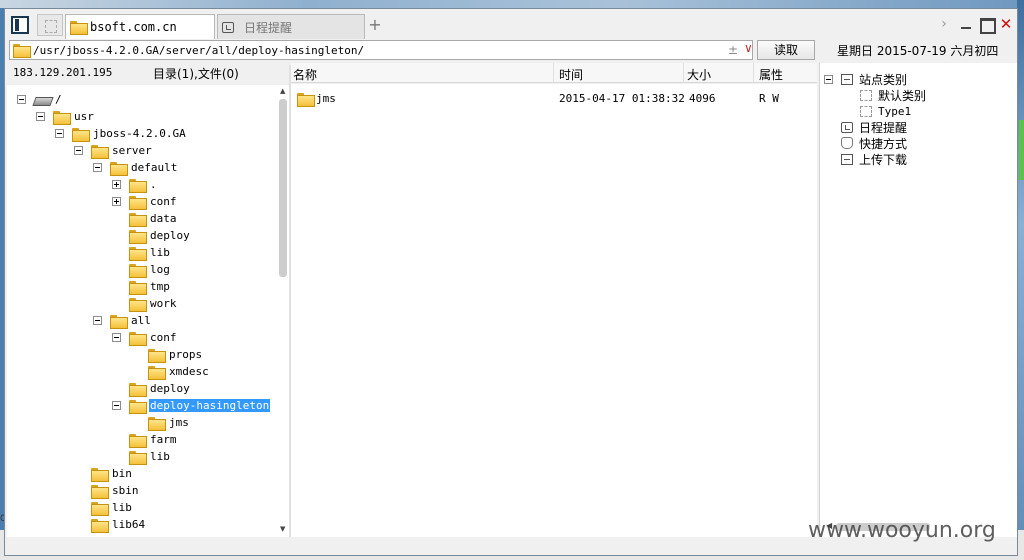 Image resolution: width=1024 pixels, height=560 pixels. Describe the element at coordinates (986, 24) in the screenshot. I see `maximize-icon` at that location.